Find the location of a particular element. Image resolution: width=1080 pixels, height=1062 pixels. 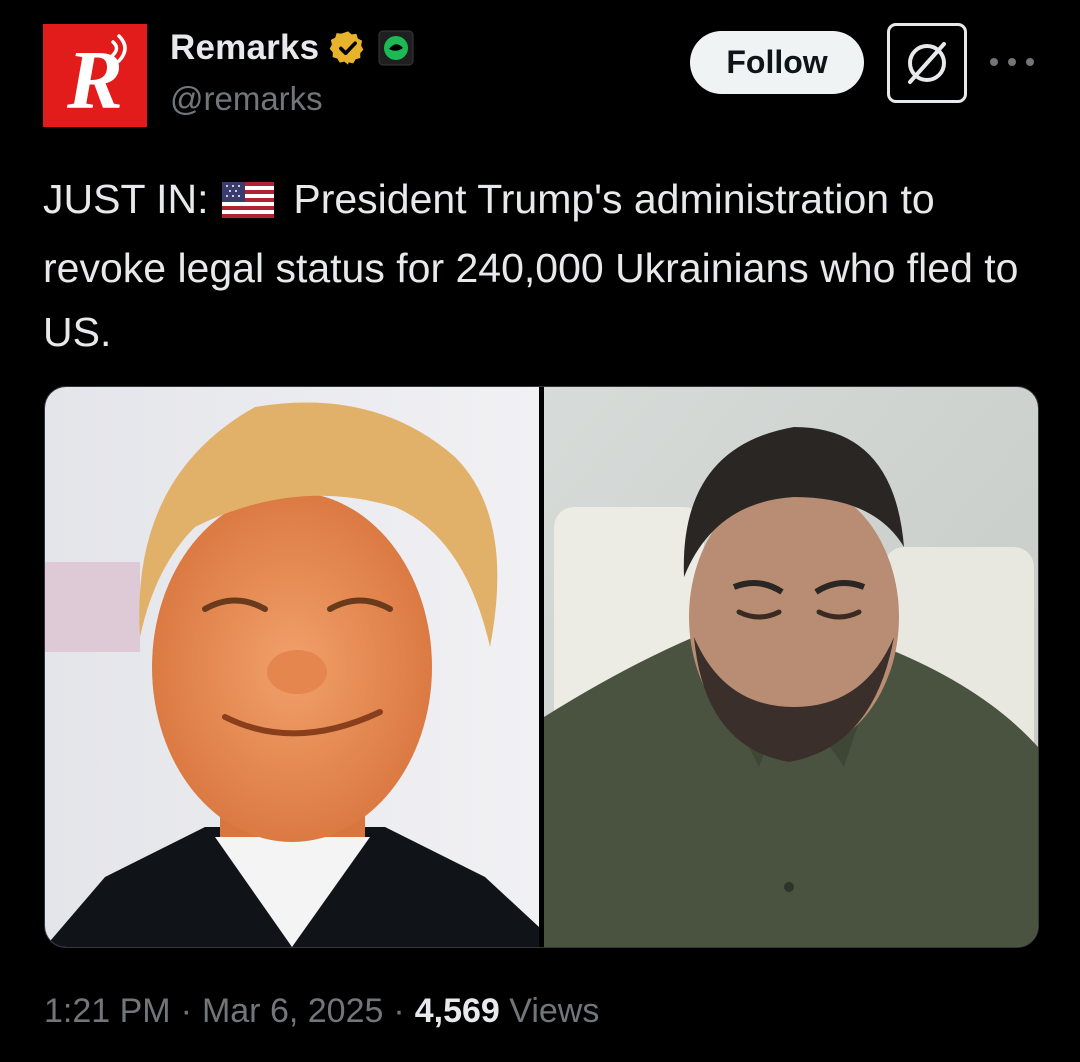

views-label: Views is located at coordinates (554, 1011).